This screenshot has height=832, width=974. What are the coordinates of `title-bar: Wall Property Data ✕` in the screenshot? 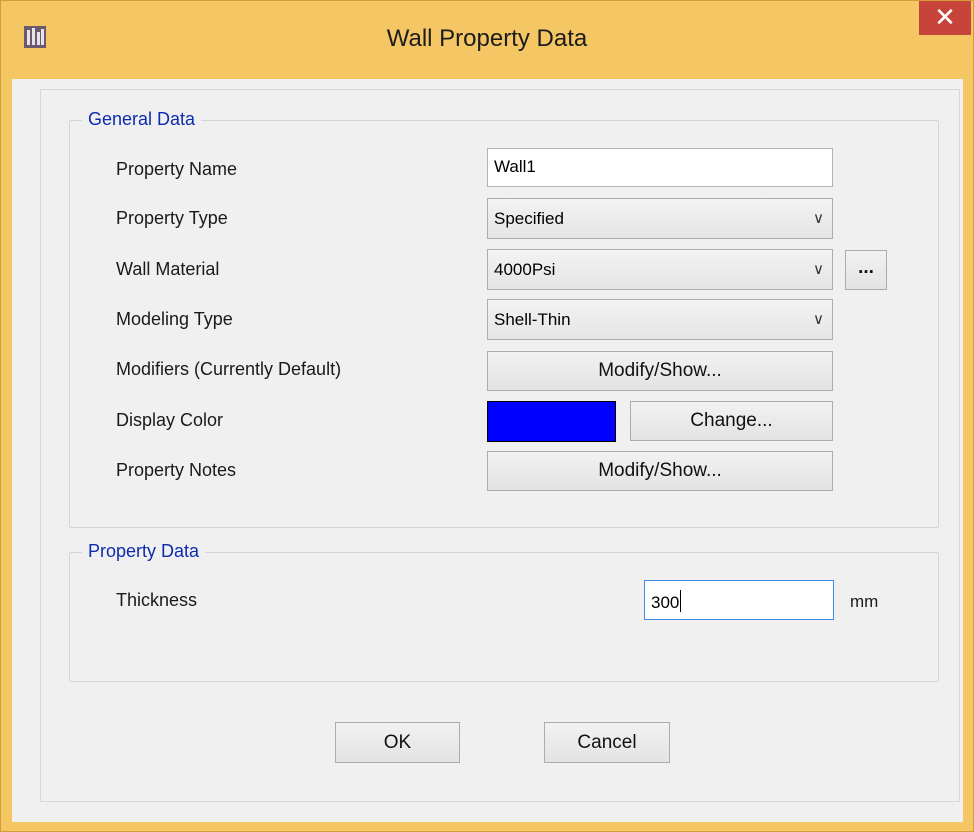 It's located at (487, 40).